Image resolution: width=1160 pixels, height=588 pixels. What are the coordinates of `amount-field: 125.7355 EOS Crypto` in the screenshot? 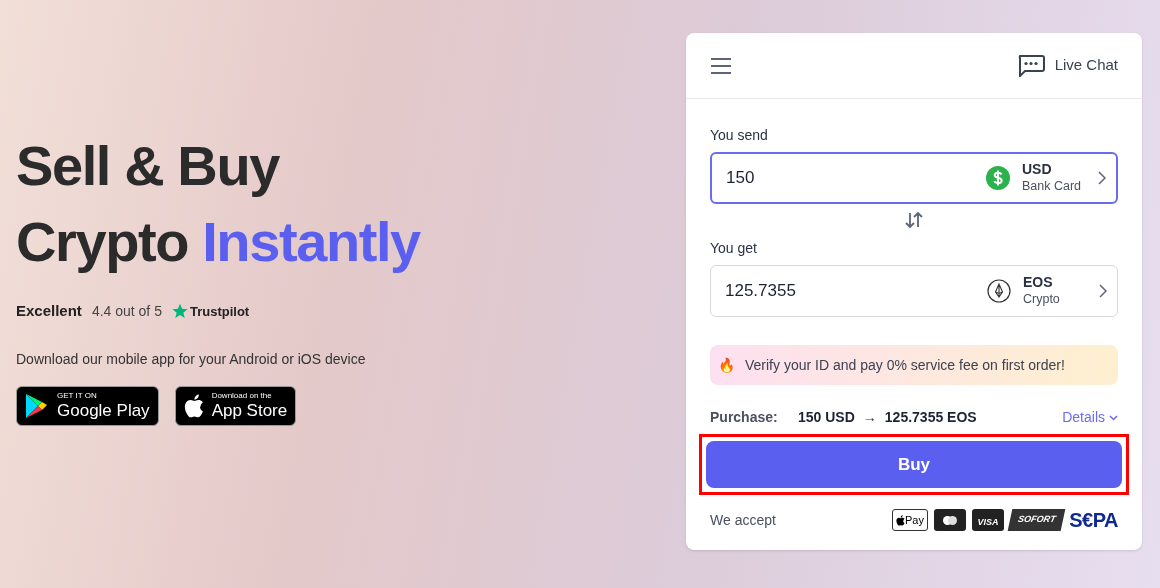 It's located at (914, 291).